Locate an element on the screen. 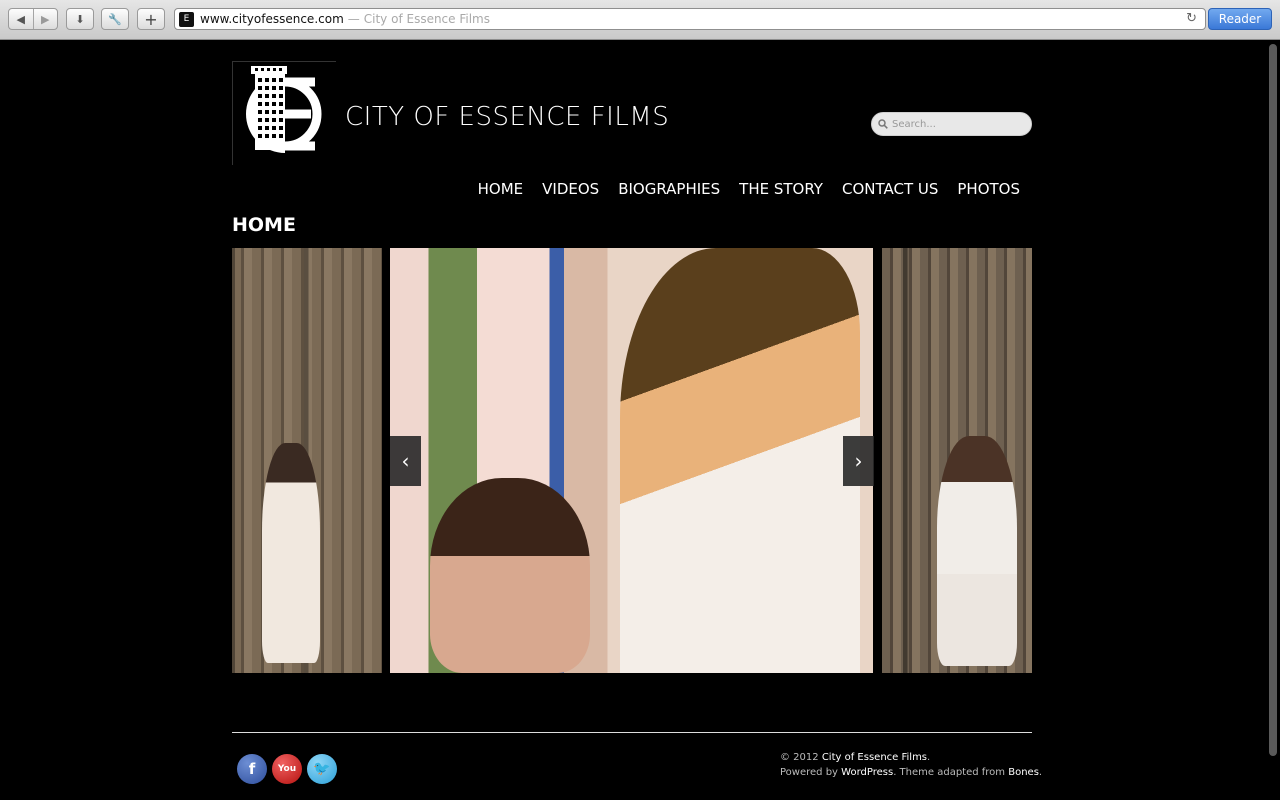 The width and height of the screenshot is (1280, 800). new-tab-button: + is located at coordinates (151, 19).